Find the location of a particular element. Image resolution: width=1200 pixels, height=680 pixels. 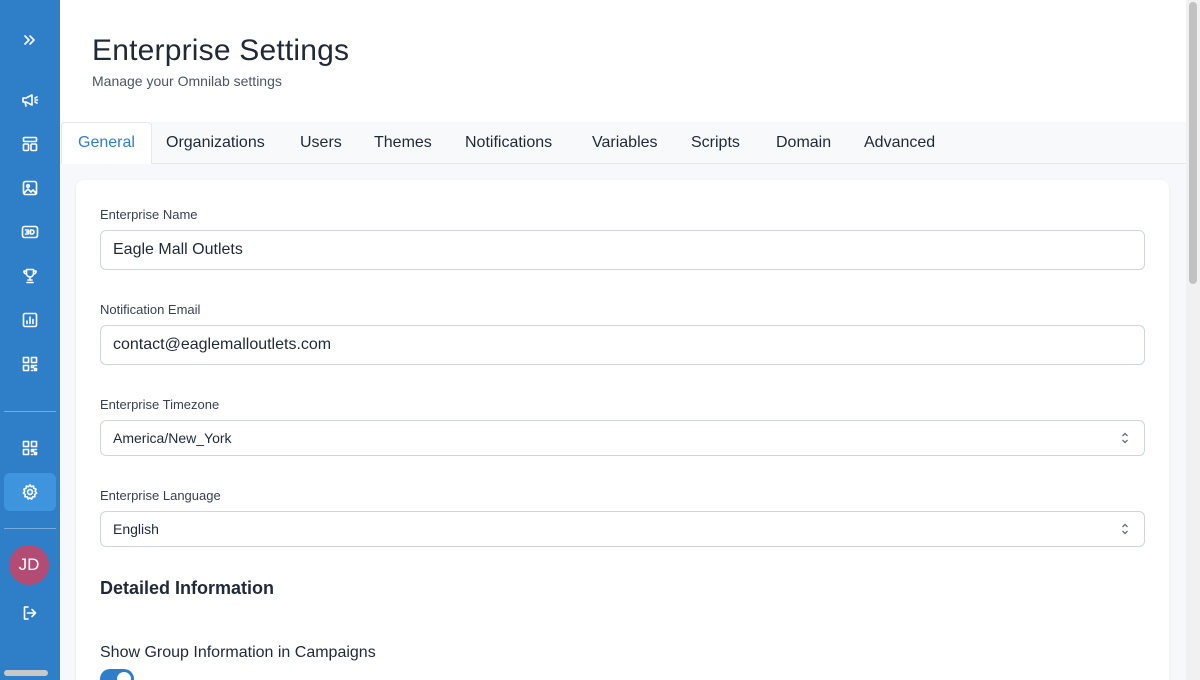

detailed-information-heading: Detailed Information is located at coordinates (187, 588).